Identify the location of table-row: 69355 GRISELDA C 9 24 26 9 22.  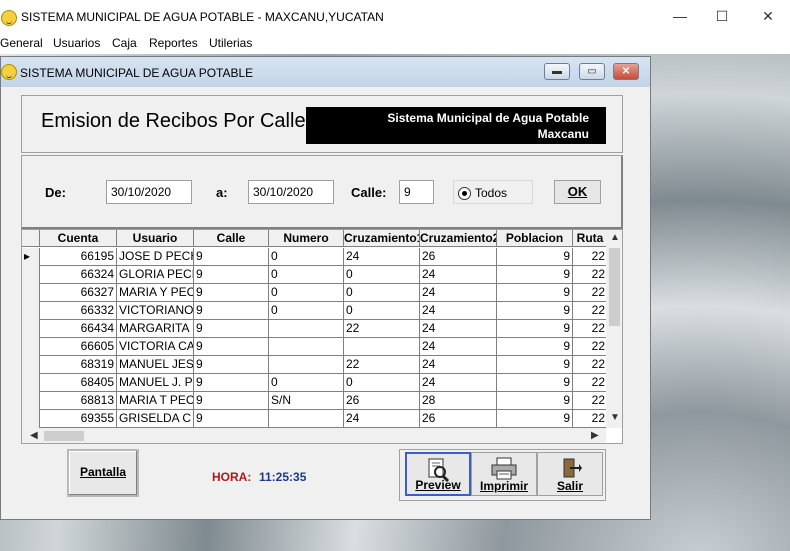
(315, 419).